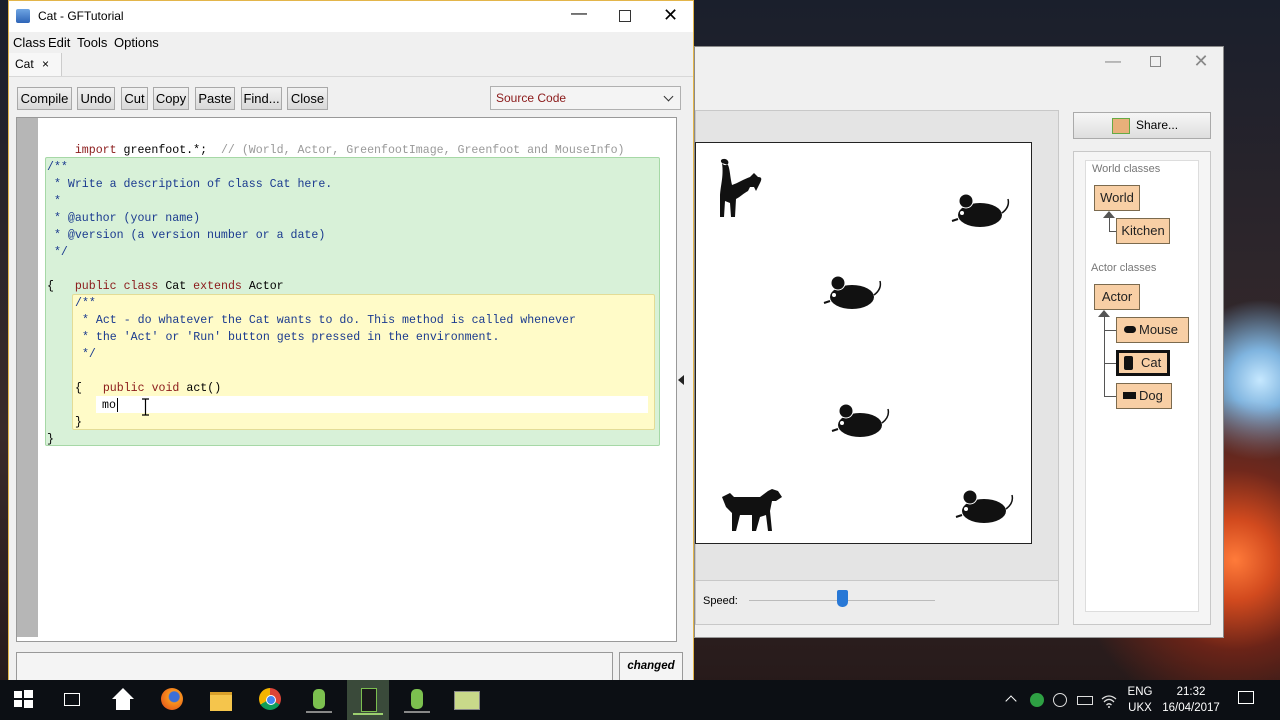 The width and height of the screenshot is (1280, 720). What do you see at coordinates (1109, 701) in the screenshot?
I see `wifi-icon` at bounding box center [1109, 701].